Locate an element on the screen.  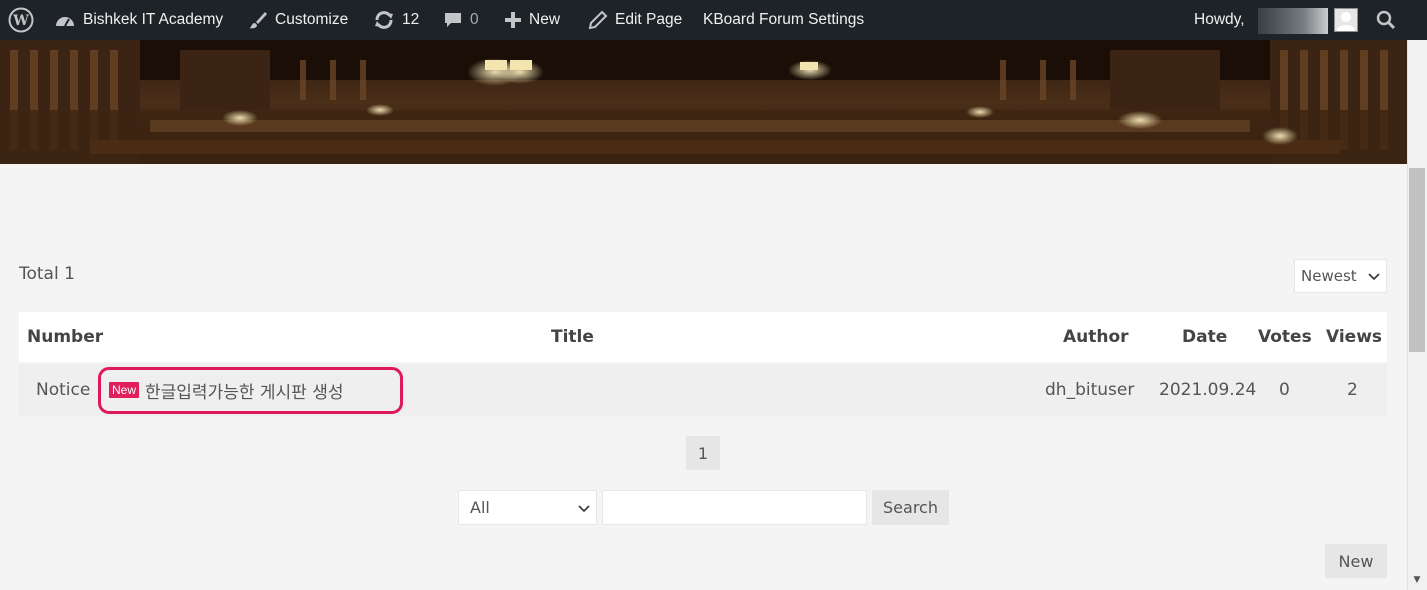
kboard-settings-link: KBoard Forum Settings is located at coordinates (783, 20).